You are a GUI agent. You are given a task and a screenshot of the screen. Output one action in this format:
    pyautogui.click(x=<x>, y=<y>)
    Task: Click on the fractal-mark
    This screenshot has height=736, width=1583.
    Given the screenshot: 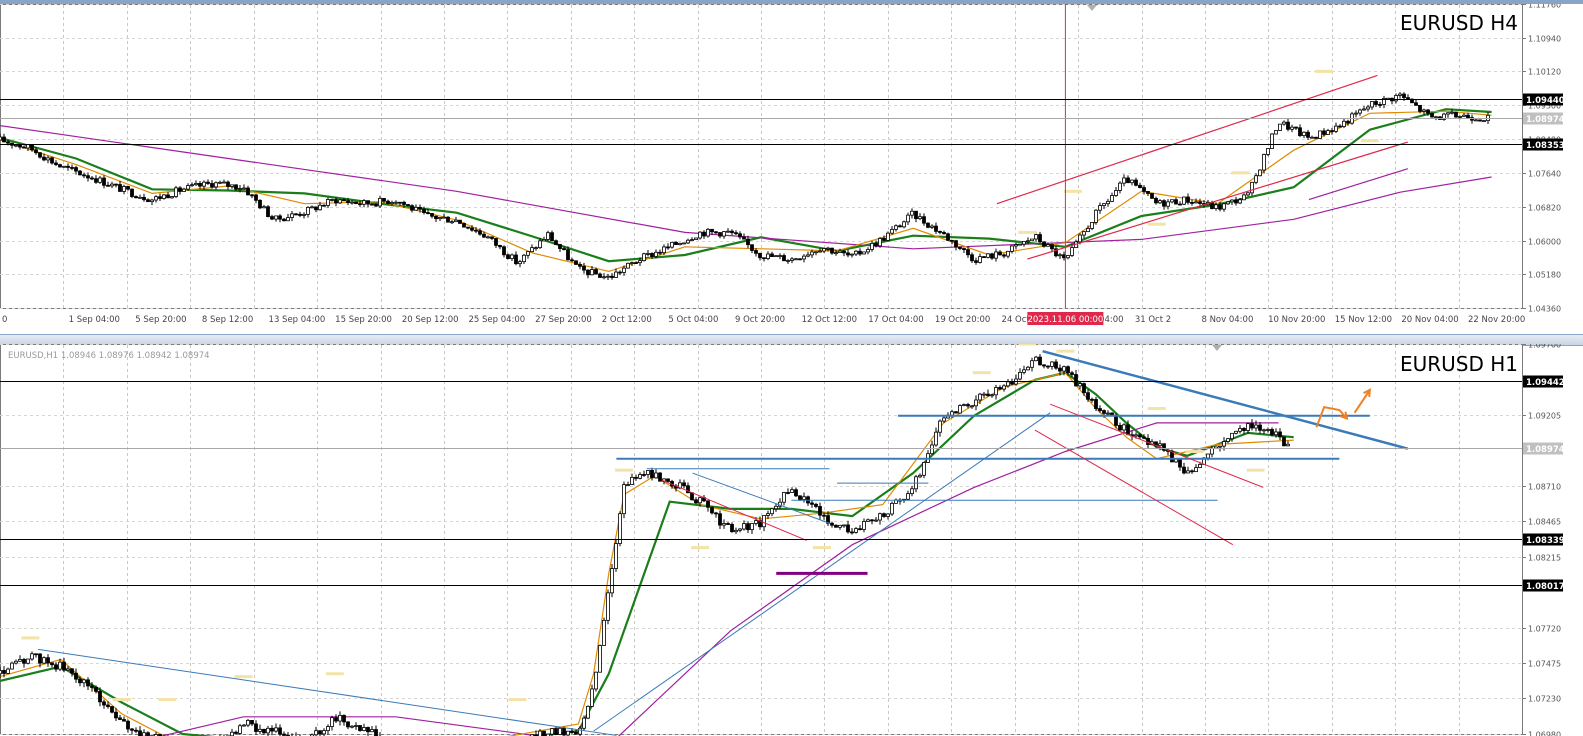 What is the action you would take?
    pyautogui.click(x=1255, y=470)
    